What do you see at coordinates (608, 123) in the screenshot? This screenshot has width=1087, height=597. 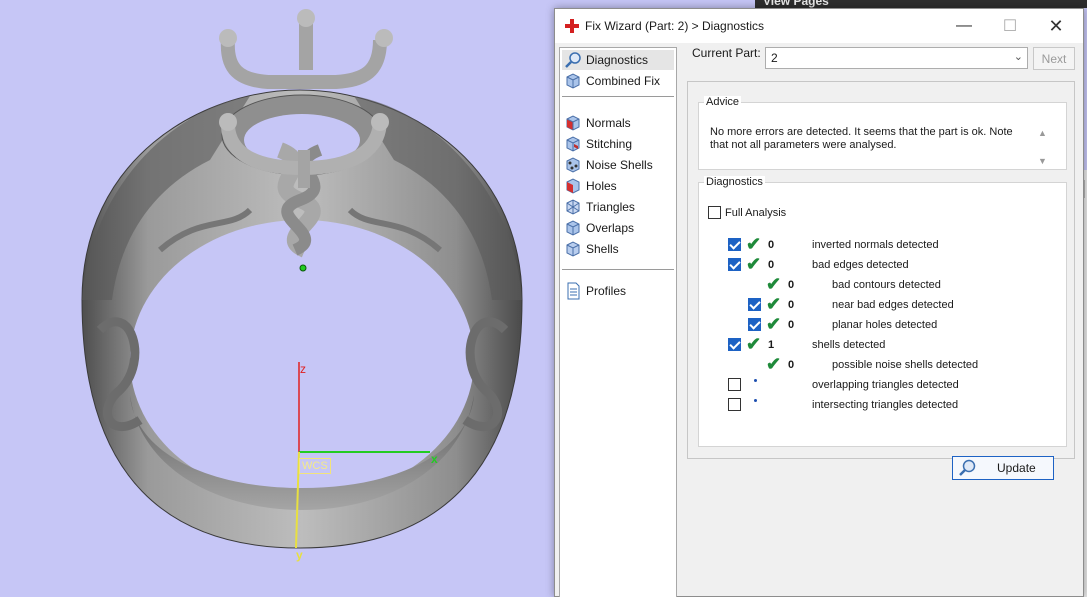 I see `nav-label: Normals` at bounding box center [608, 123].